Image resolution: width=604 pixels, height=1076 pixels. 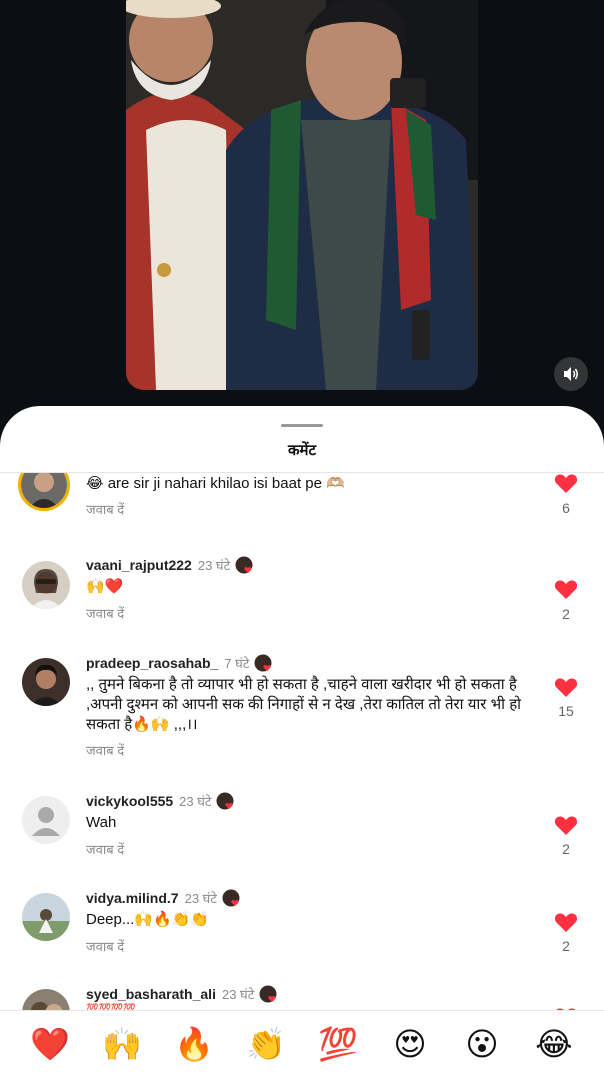 I want to click on comment-meta: vickykool555 23 घंटे, so click(x=160, y=801).